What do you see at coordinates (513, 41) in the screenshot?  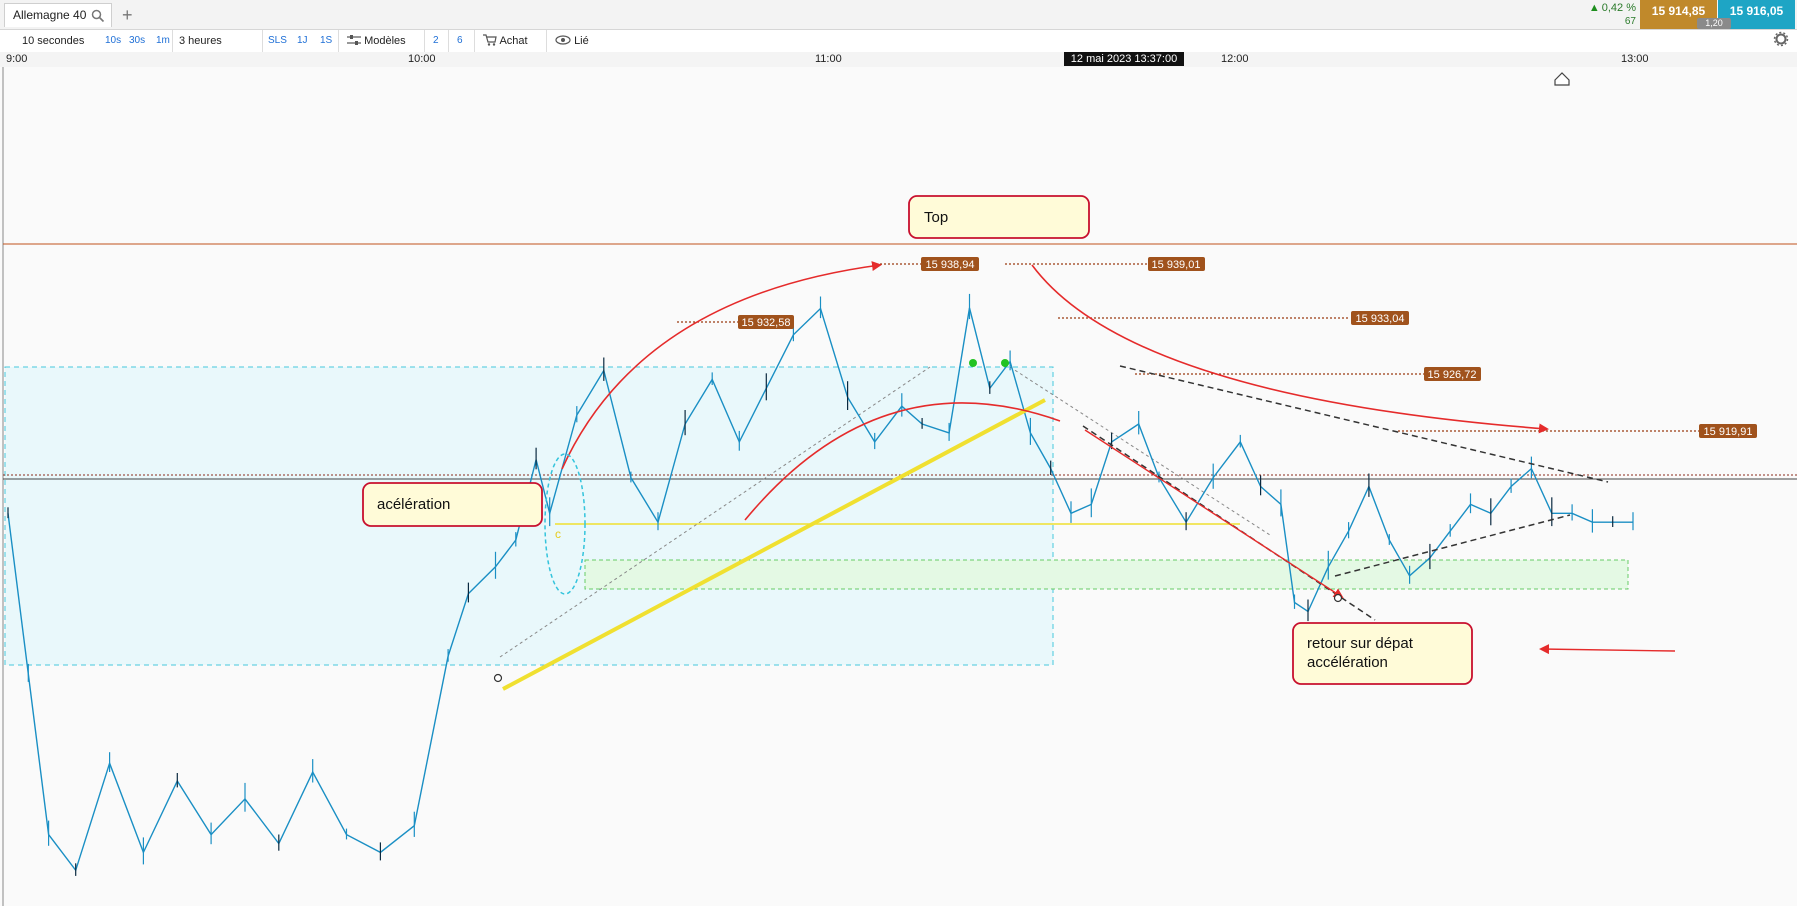 I see `buy-label: Achat` at bounding box center [513, 41].